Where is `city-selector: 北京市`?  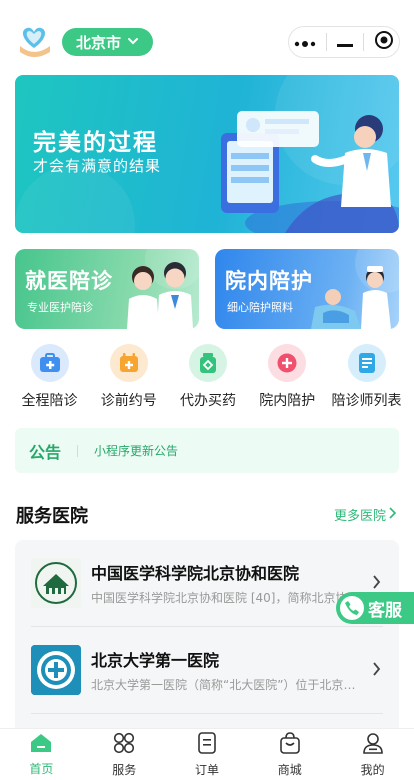
city-selector: 北京市 is located at coordinates (108, 42).